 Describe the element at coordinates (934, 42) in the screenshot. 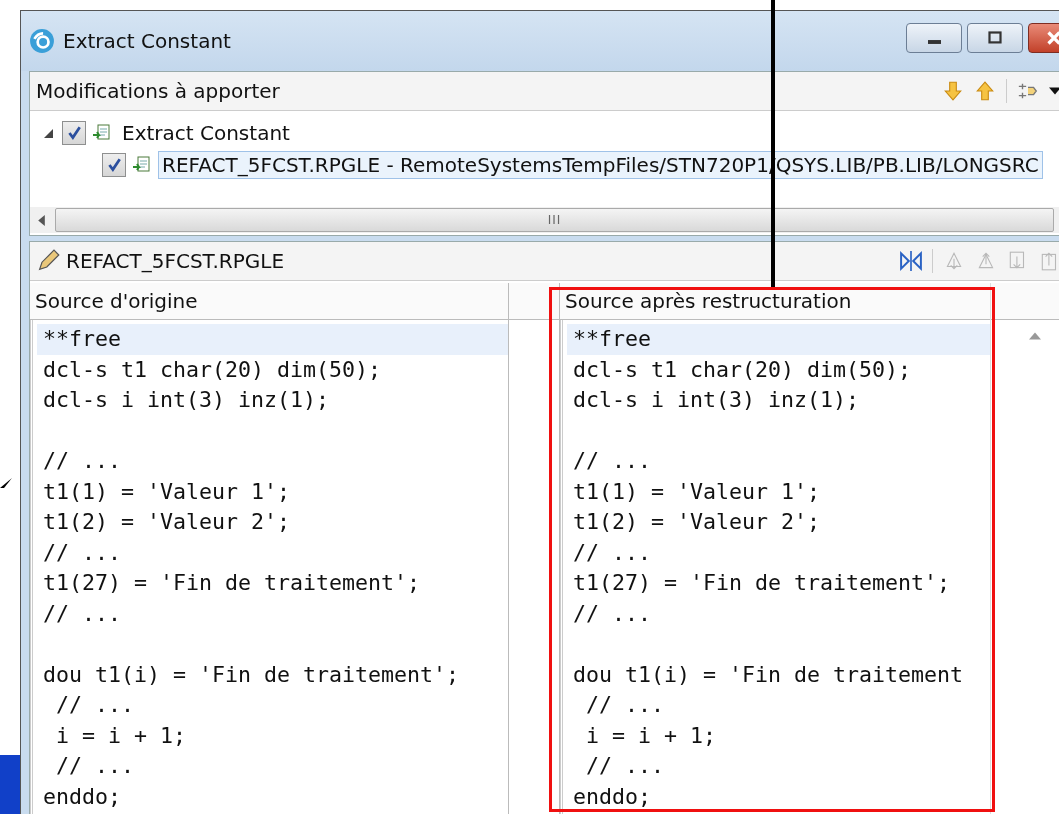

I see `minimize-icon` at that location.